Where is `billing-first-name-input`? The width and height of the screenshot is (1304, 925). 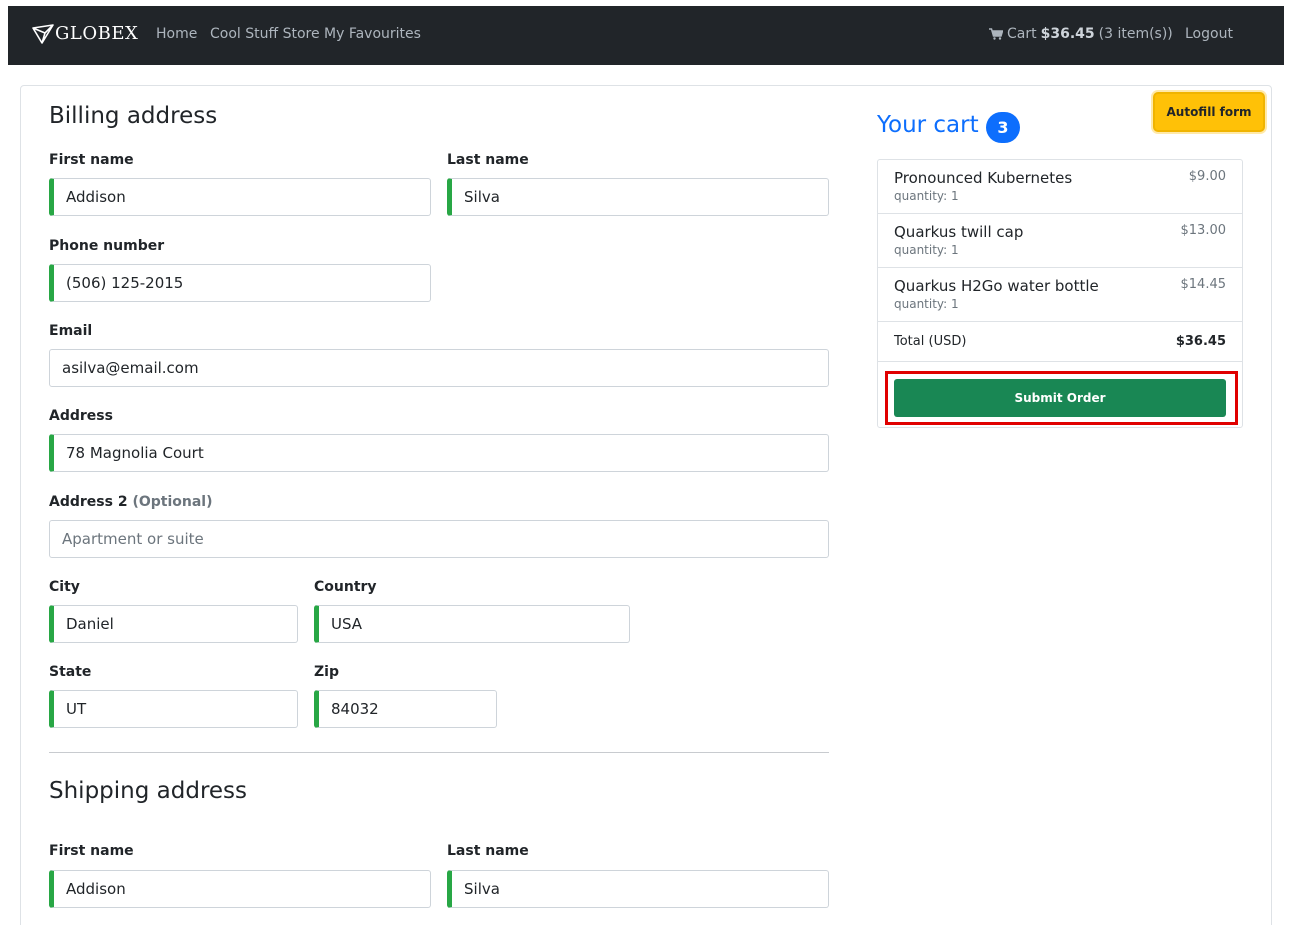
billing-first-name-input is located at coordinates (240, 197).